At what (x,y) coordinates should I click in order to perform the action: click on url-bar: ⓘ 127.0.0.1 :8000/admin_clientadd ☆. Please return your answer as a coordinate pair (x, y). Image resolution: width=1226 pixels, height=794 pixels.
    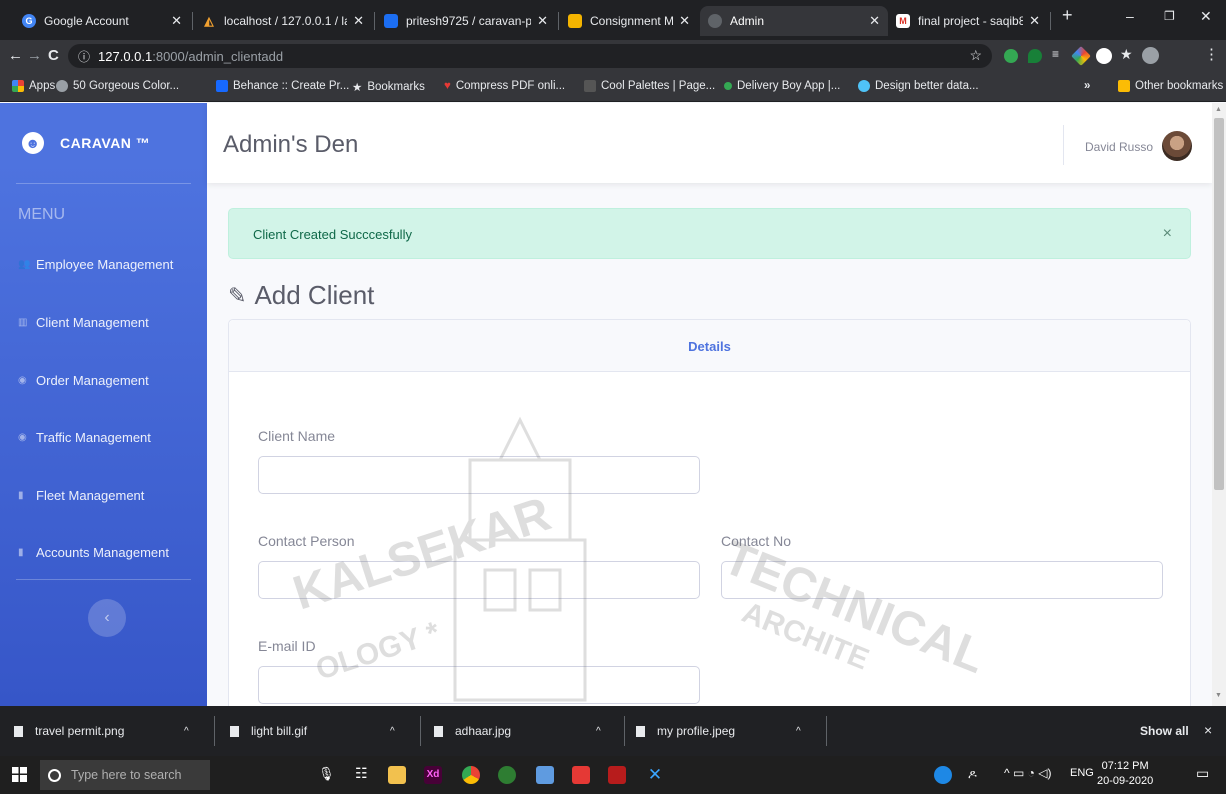
    Looking at the image, I should click on (530, 56).